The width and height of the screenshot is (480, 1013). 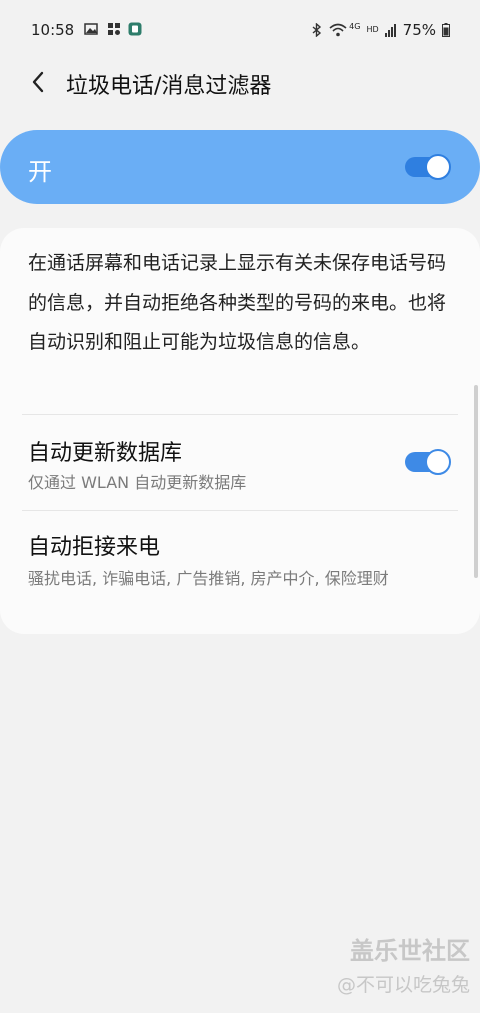 What do you see at coordinates (403, 985) in the screenshot?
I see `watermark-author: @不可以吃兔兔` at bounding box center [403, 985].